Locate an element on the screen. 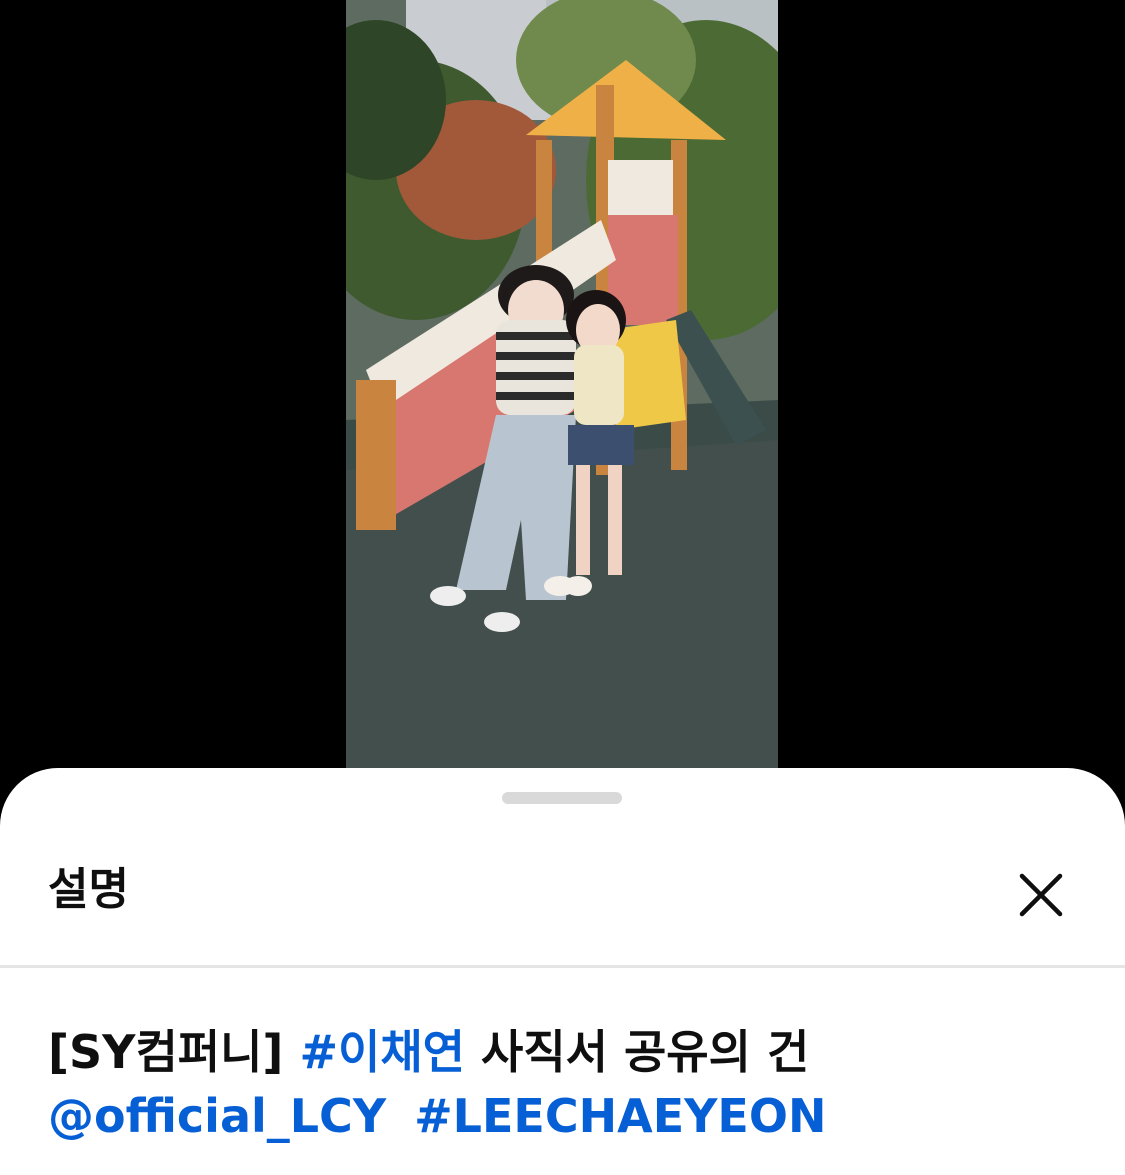 This screenshot has width=1125, height=1175. description-prefix: [SY컴퍼니] is located at coordinates (166, 1052).